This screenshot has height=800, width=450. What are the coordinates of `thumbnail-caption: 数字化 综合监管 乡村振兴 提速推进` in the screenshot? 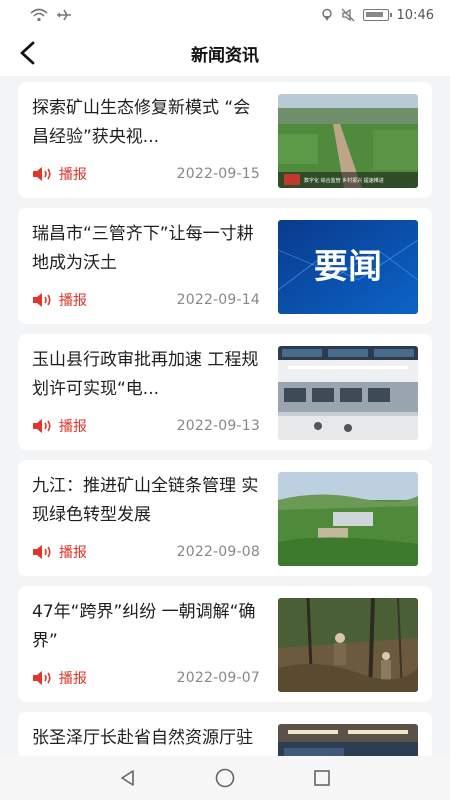 It's located at (344, 180).